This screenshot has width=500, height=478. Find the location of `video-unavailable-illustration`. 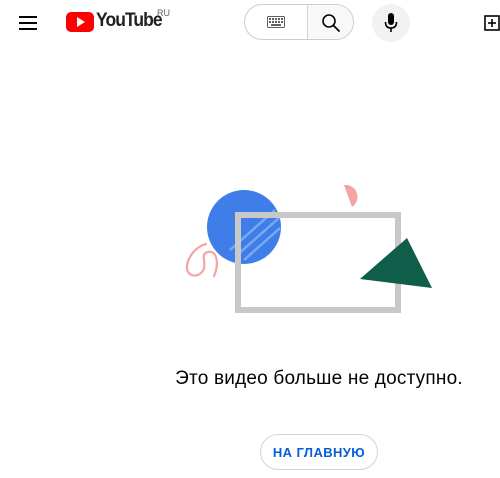

video-unavailable-illustration is located at coordinates (308, 248).